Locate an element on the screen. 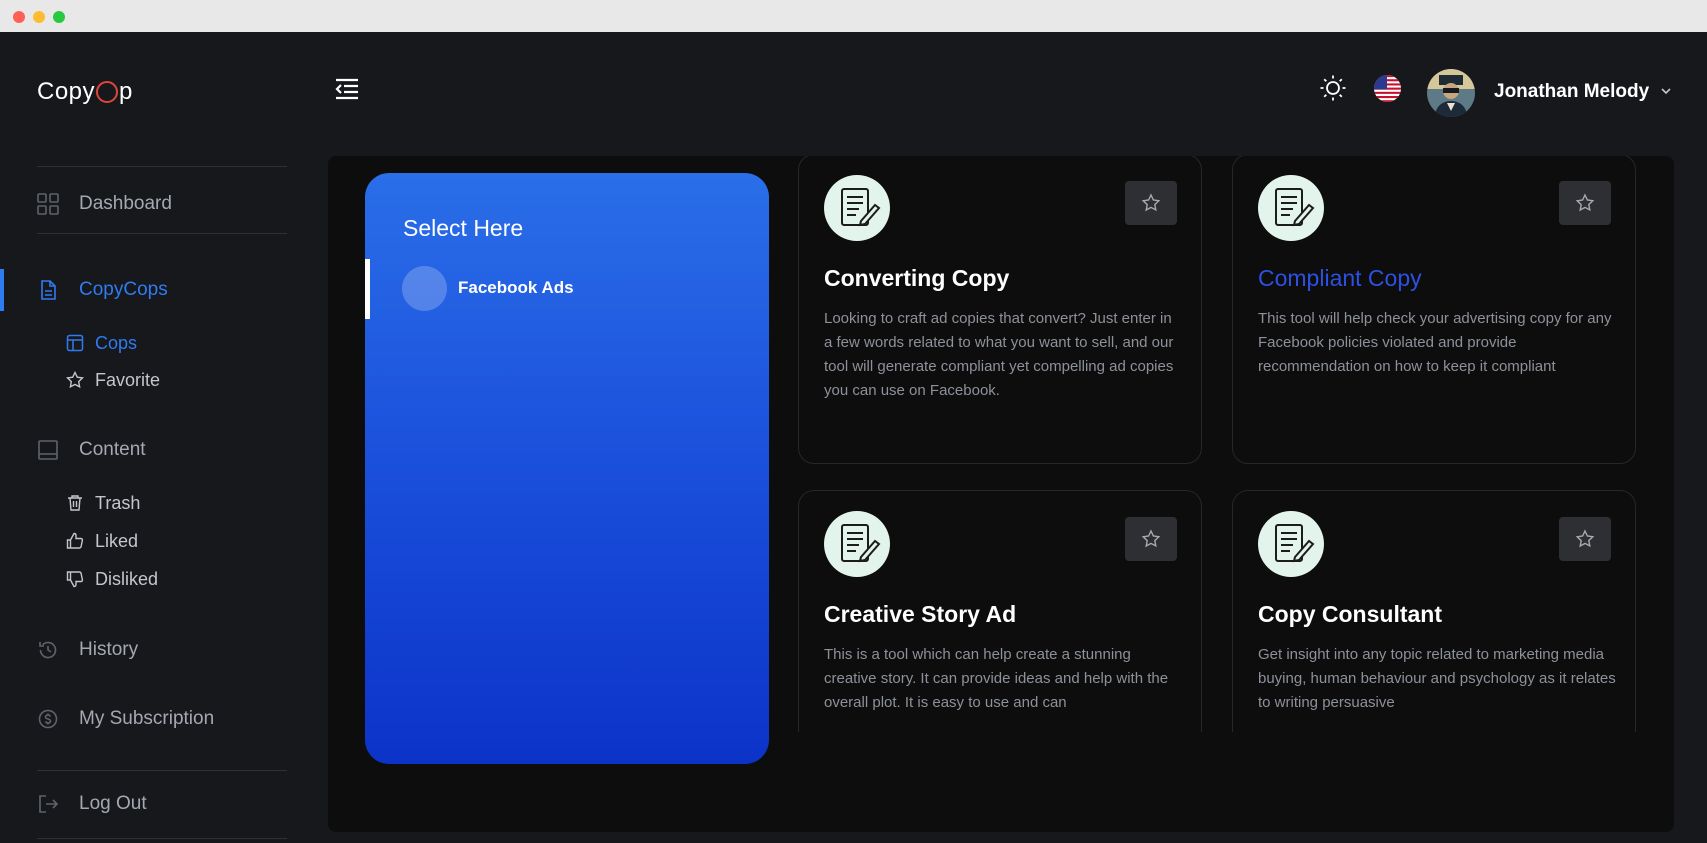  thumbs-up-icon is located at coordinates (75, 540).